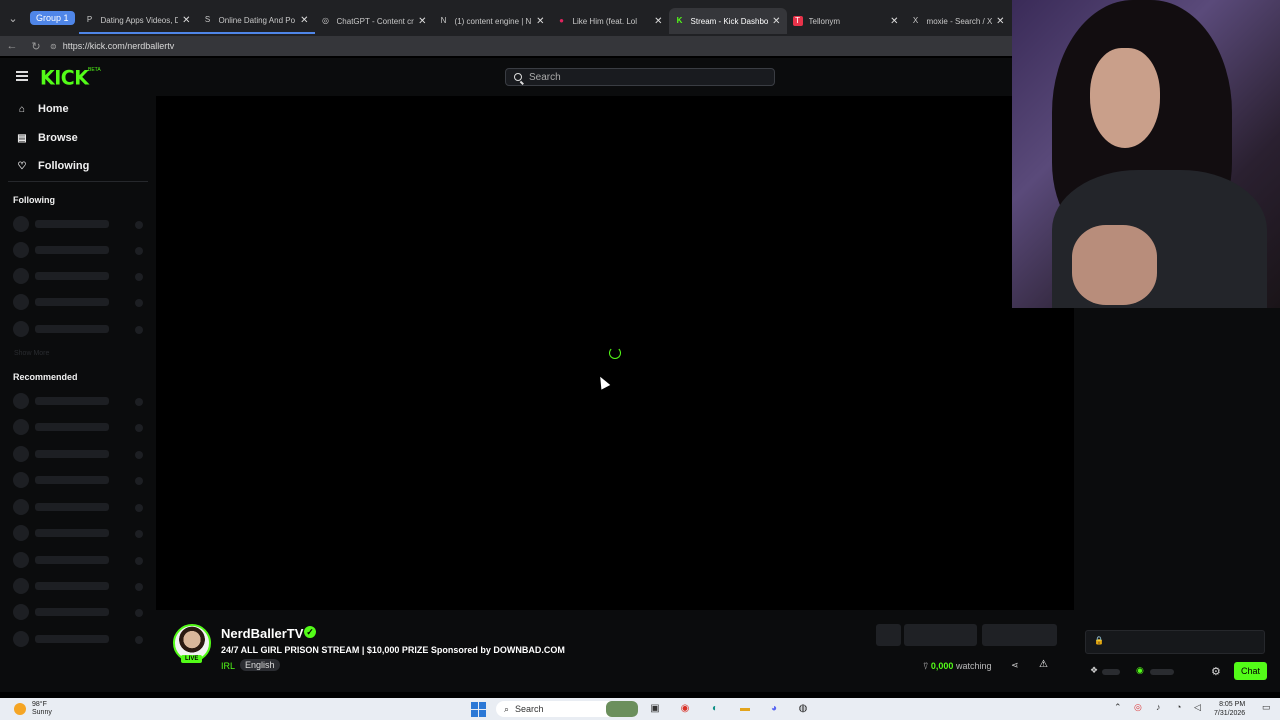  Describe the element at coordinates (1266, 707) in the screenshot. I see `notification-icon: ▭` at that location.